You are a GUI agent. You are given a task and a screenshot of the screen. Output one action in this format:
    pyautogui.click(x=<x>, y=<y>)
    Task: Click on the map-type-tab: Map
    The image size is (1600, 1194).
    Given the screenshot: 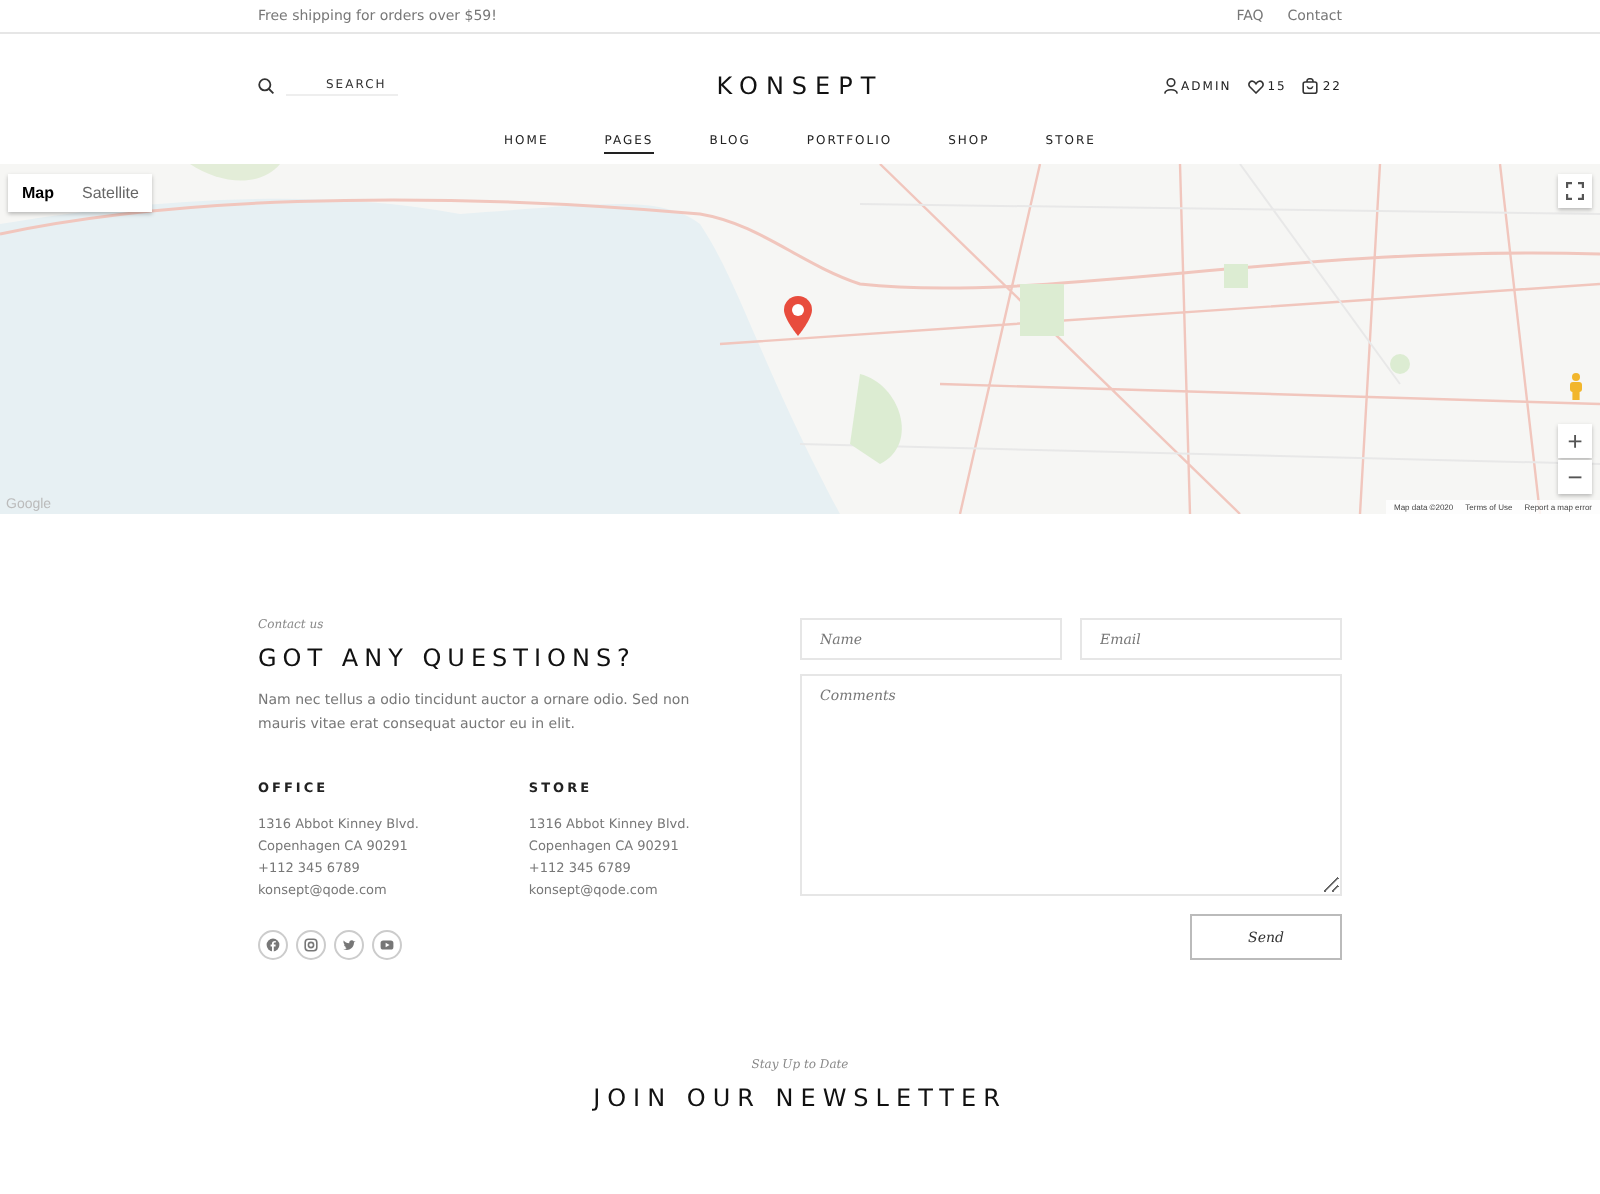 What is the action you would take?
    pyautogui.click(x=38, y=193)
    